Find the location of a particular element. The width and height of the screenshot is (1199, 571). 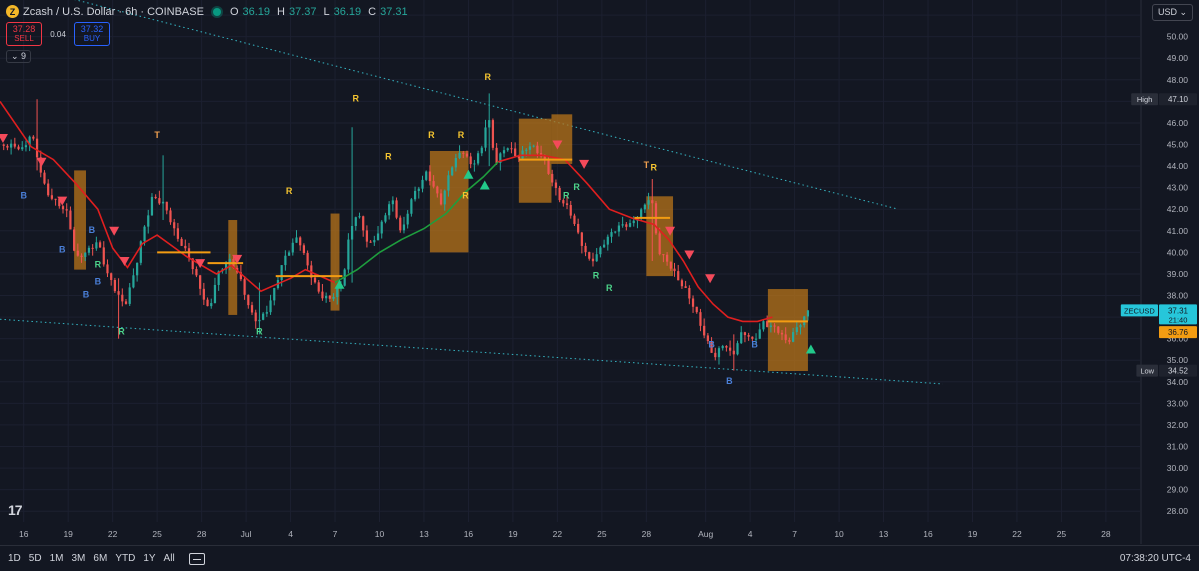

range-6m-button: 6M is located at coordinates (100, 558).